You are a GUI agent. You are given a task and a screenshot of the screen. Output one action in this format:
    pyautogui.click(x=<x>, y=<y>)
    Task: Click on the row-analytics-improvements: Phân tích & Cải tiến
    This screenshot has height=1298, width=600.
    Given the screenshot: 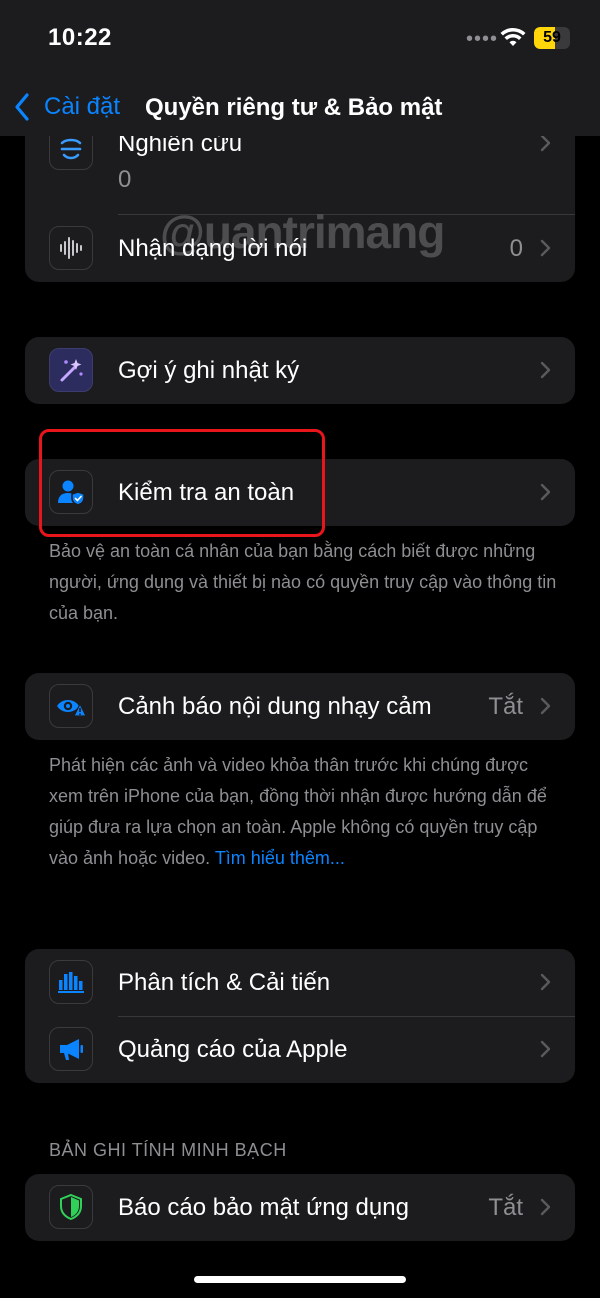 What is the action you would take?
    pyautogui.click(x=300, y=982)
    